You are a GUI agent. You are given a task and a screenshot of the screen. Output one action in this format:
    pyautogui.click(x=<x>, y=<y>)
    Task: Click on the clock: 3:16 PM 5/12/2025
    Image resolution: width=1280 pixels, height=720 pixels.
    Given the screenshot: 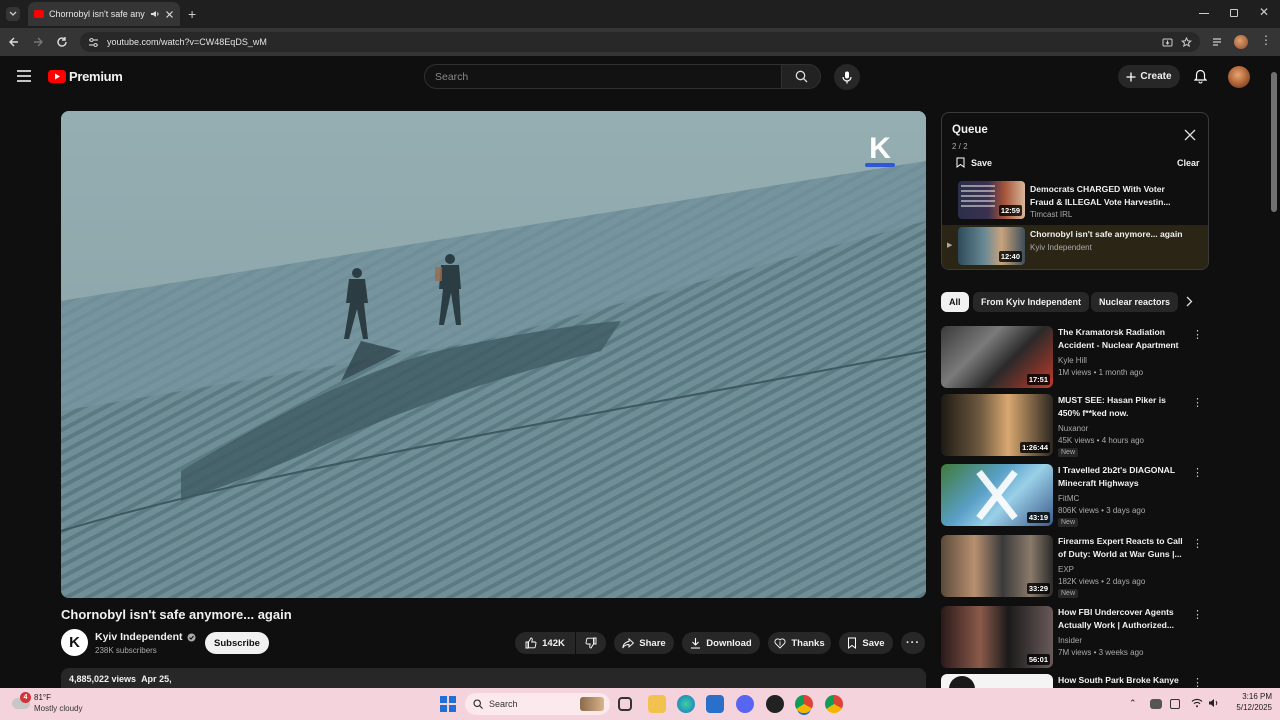 What is the action you would take?
    pyautogui.click(x=1250, y=702)
    